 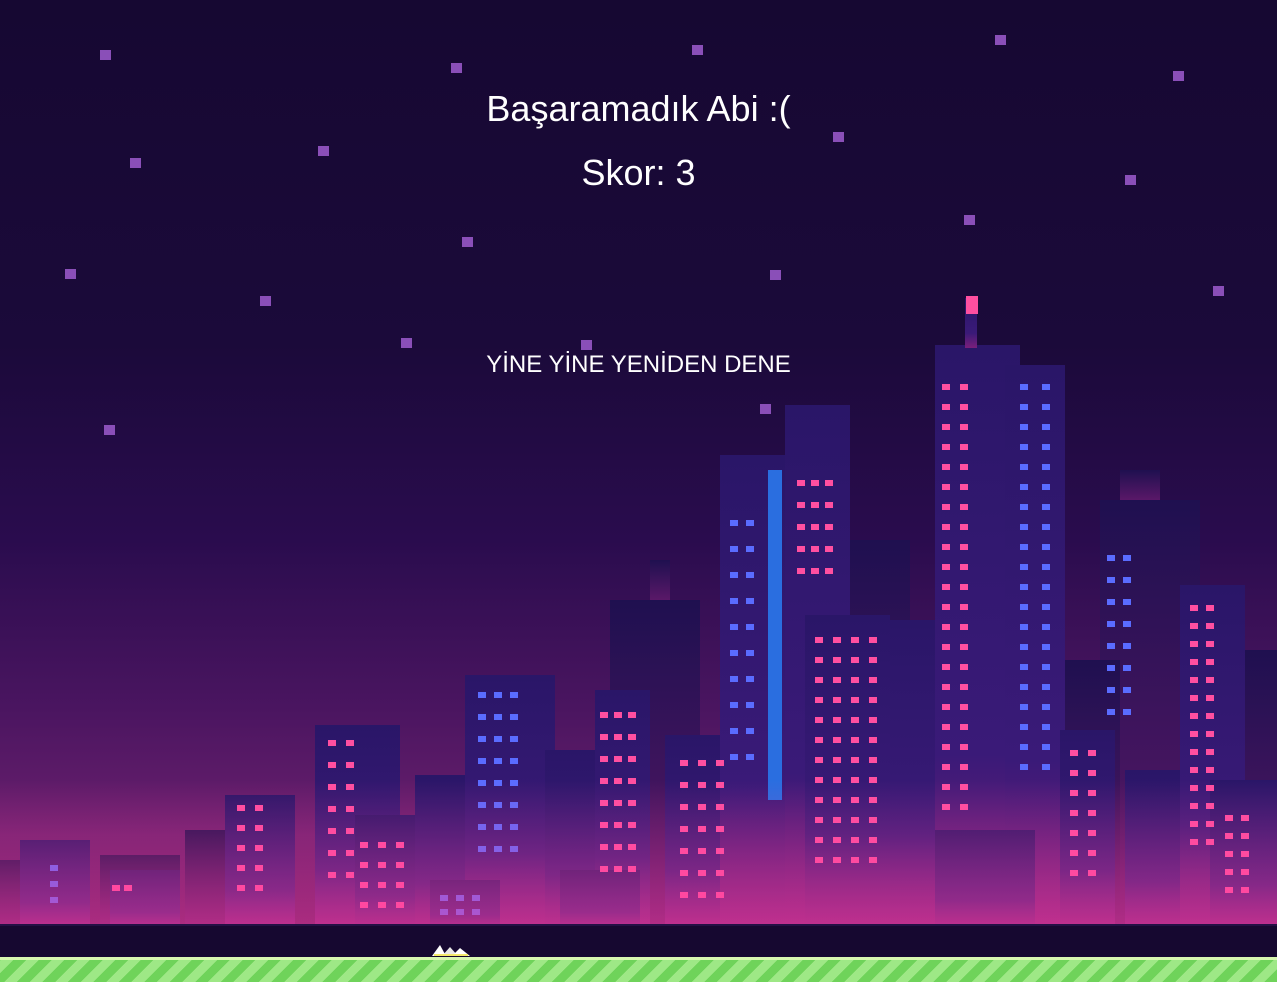 What do you see at coordinates (660, 580) in the screenshot?
I see `building-back` at bounding box center [660, 580].